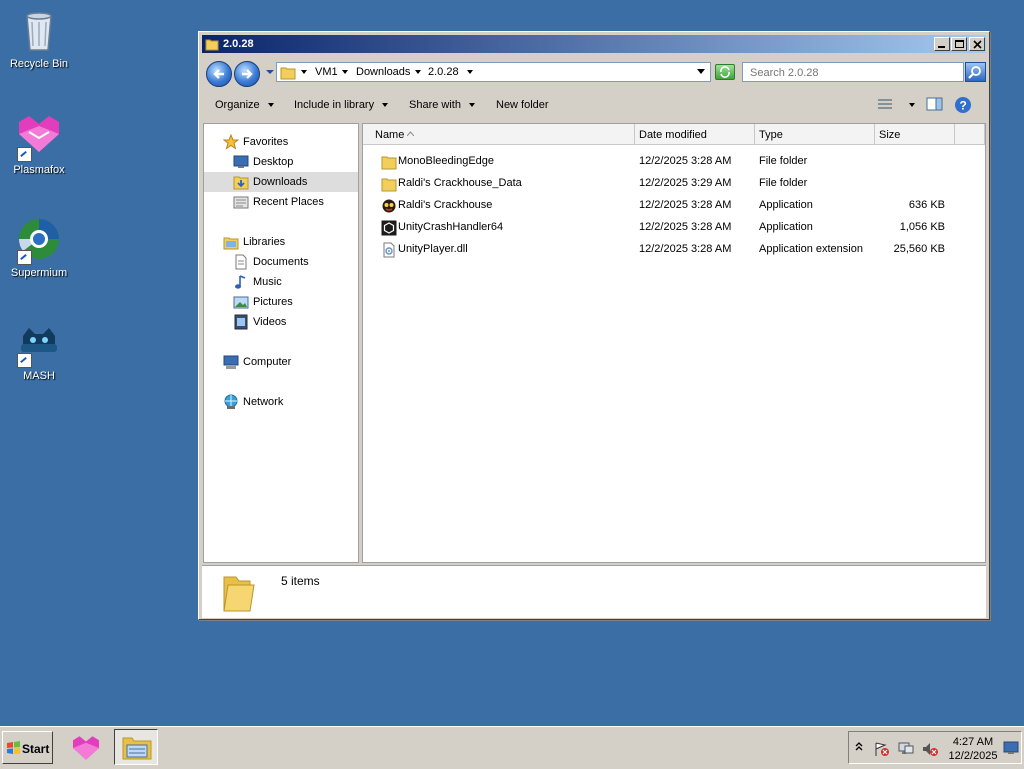 The width and height of the screenshot is (1024, 769). What do you see at coordinates (410, 133) in the screenshot?
I see `sort-ascending-icon` at bounding box center [410, 133].